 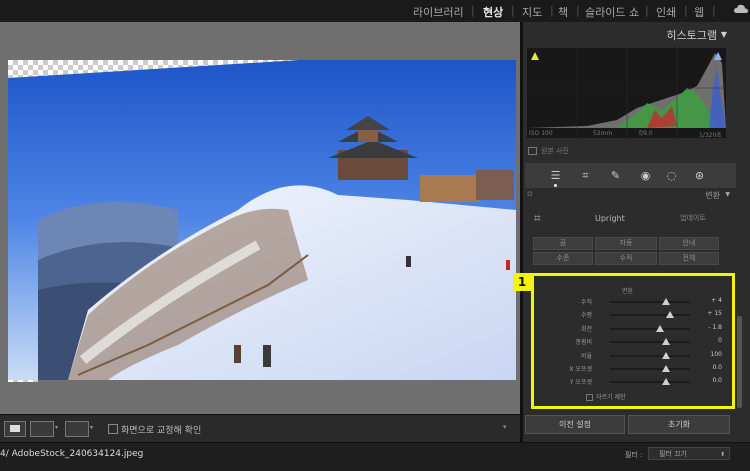 I want to click on active-tool-indicator, so click(x=555, y=185).